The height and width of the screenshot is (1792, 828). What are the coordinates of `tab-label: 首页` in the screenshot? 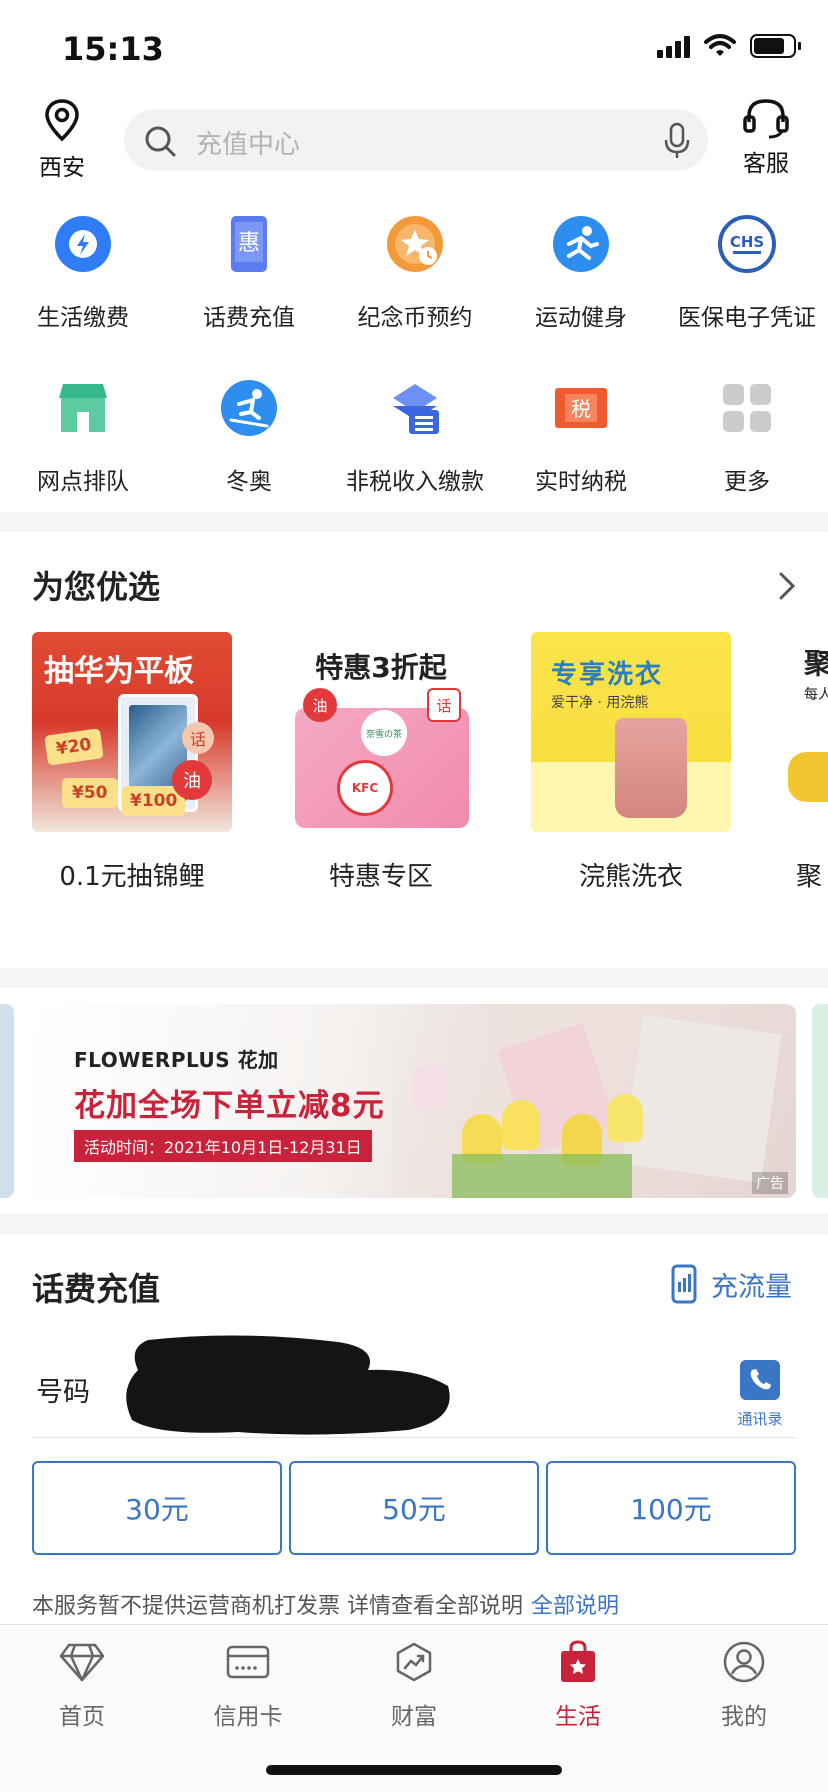 It's located at (82, 1717).